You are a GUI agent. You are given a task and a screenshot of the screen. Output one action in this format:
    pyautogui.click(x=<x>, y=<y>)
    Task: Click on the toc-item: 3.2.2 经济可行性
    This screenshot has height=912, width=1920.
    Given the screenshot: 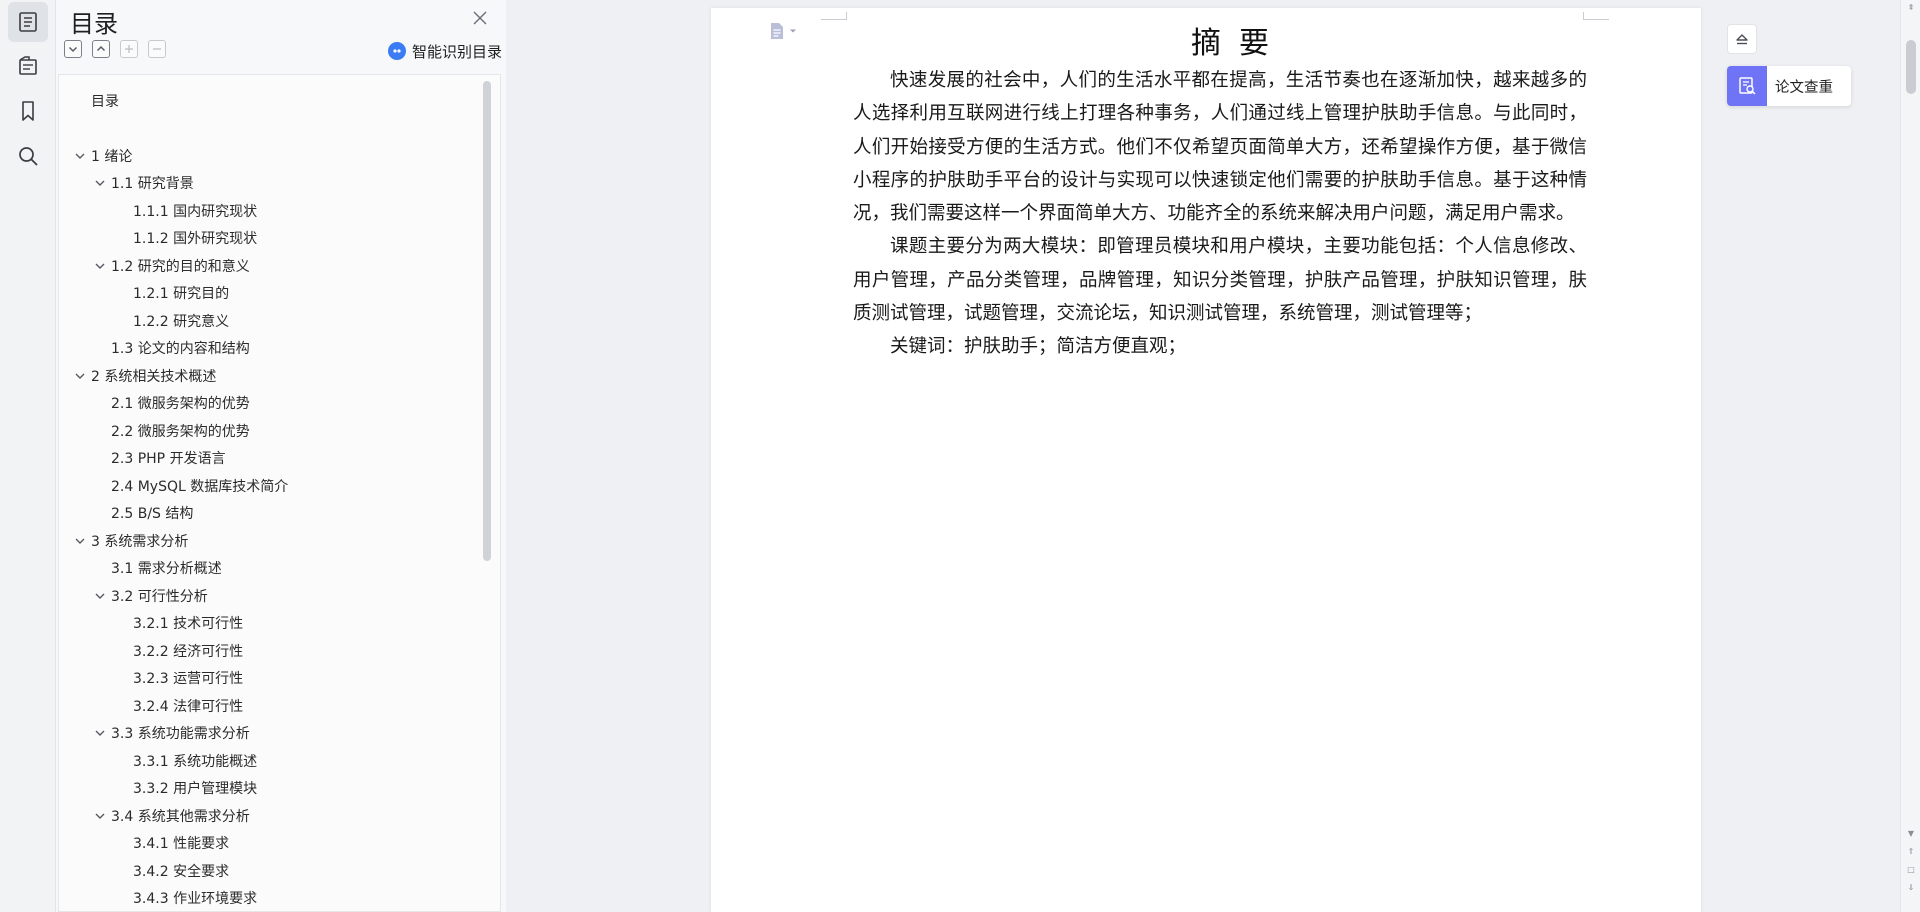 What is the action you would take?
    pyautogui.click(x=188, y=651)
    